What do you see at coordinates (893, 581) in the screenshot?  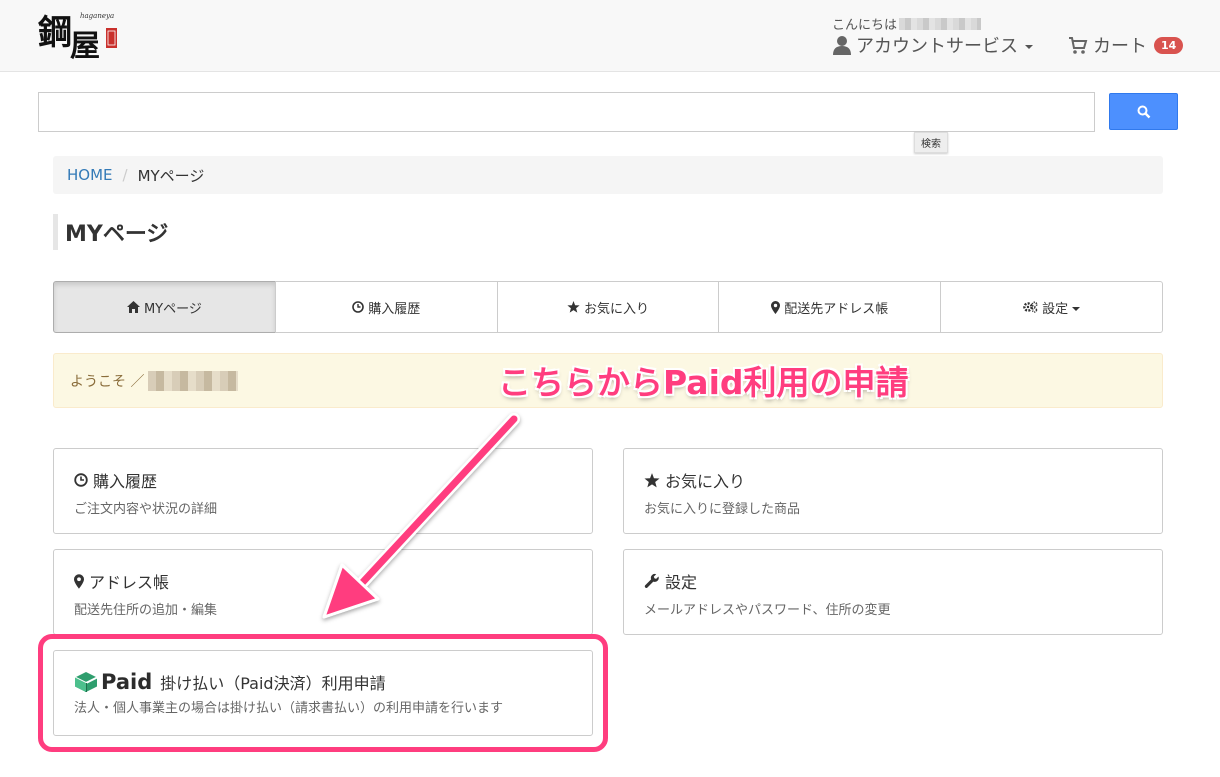 I see `card-settings-title: 設定` at bounding box center [893, 581].